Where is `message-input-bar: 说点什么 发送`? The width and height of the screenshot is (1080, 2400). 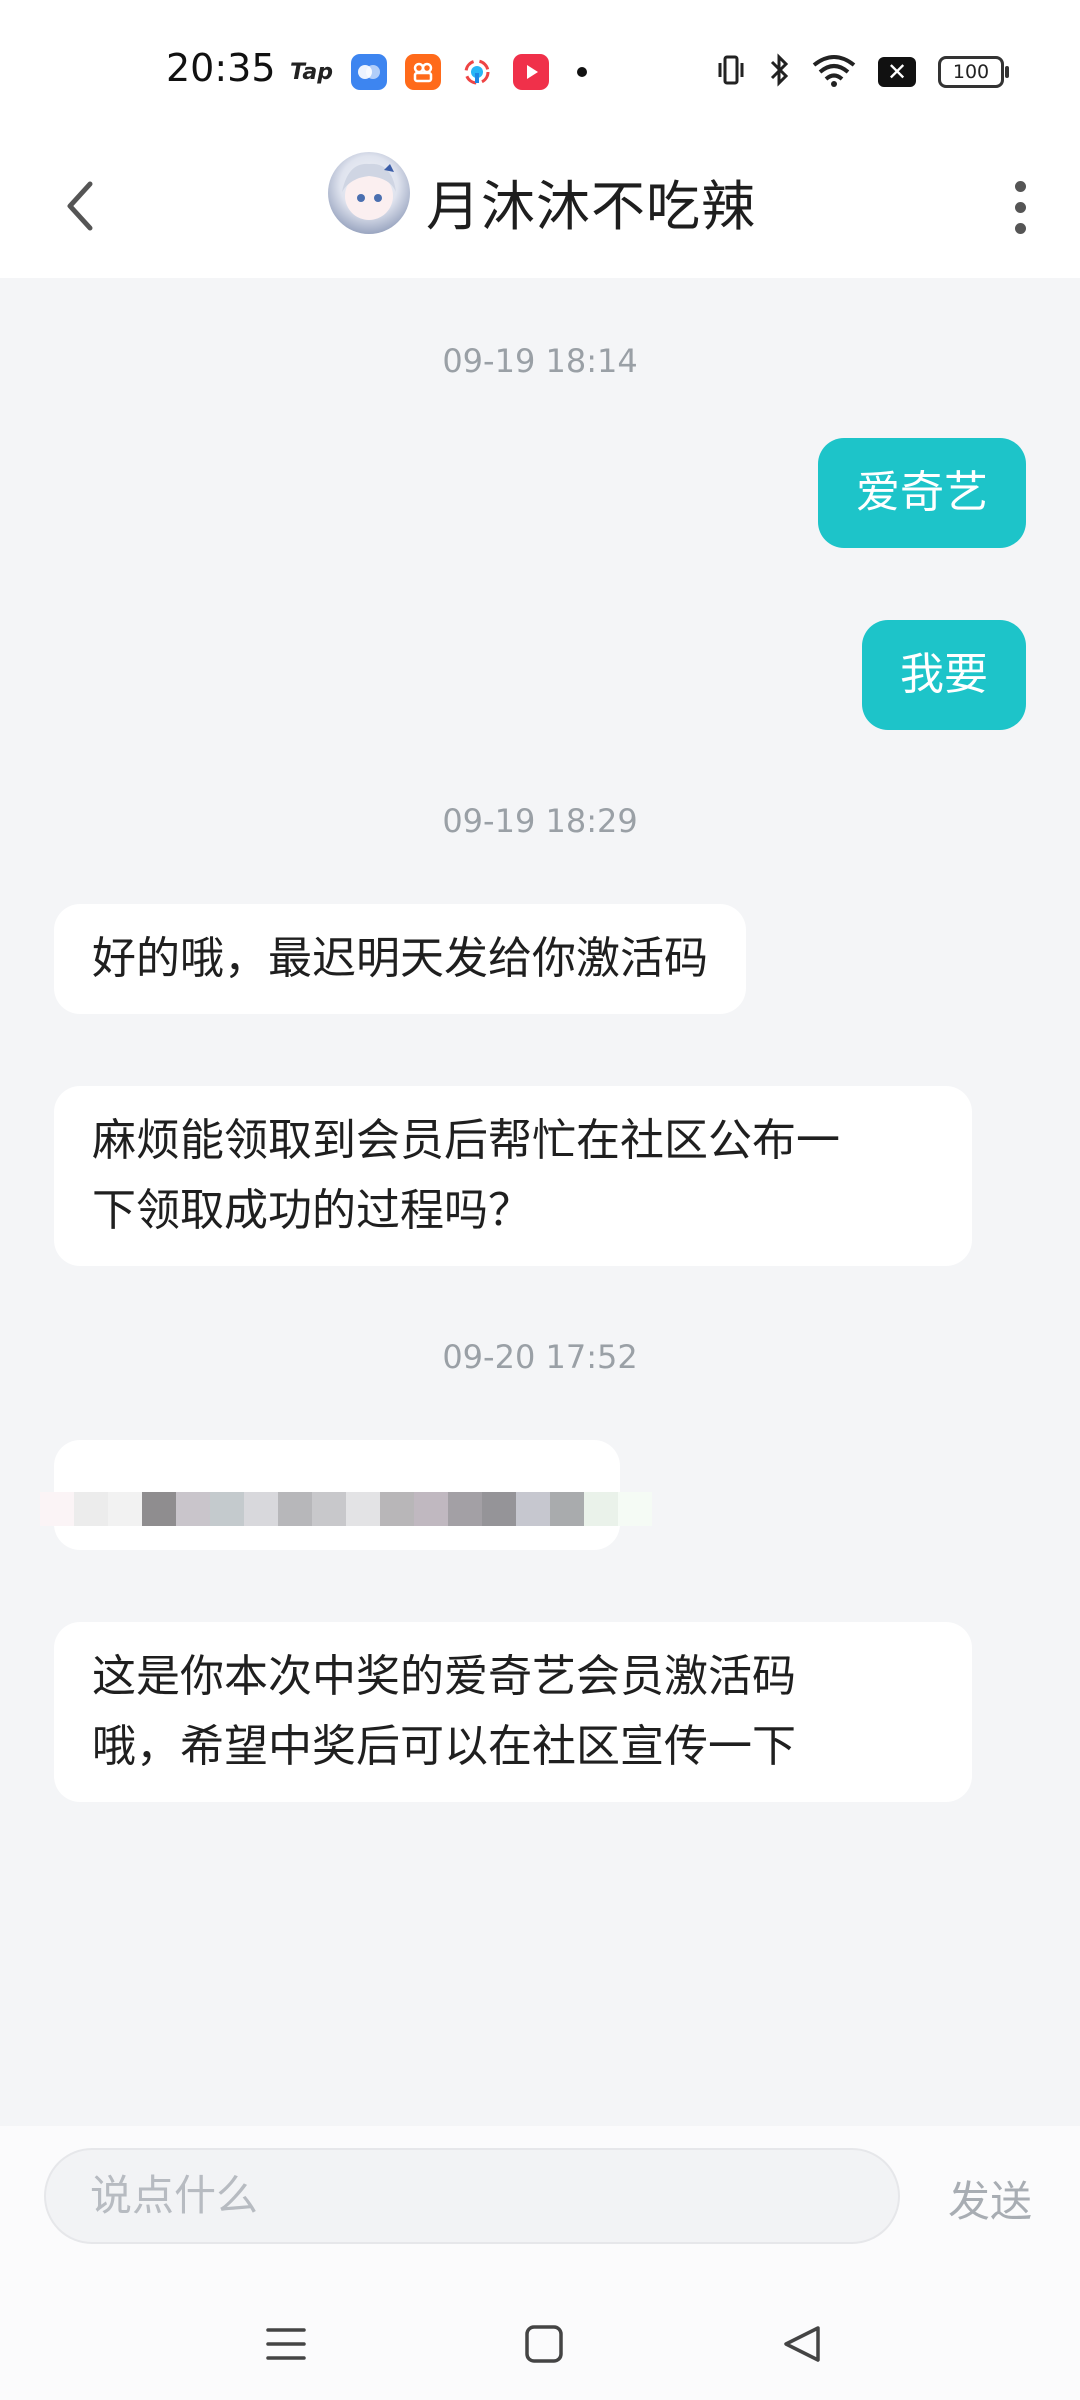 message-input-bar: 说点什么 发送 is located at coordinates (540, 2200).